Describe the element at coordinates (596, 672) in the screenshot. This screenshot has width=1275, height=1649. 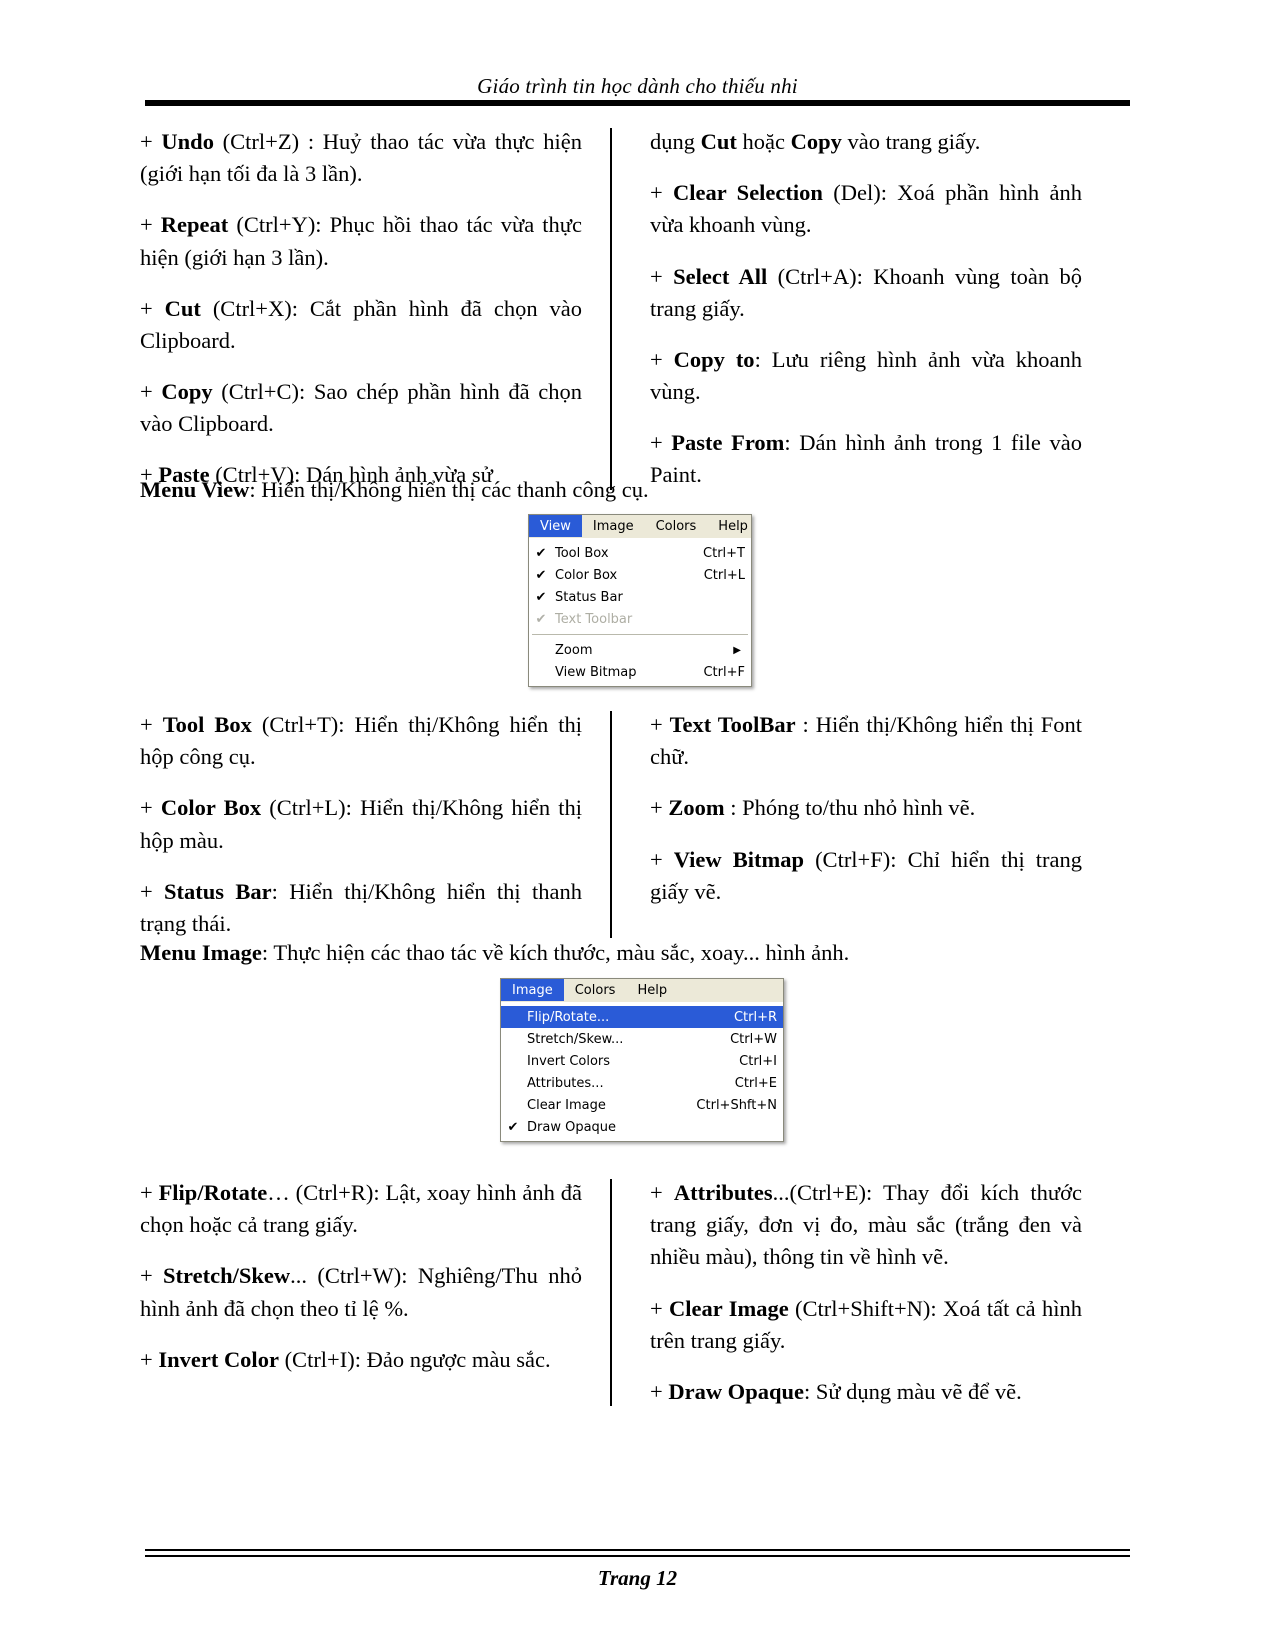
I see `menu-item-label: View Bitmap` at that location.